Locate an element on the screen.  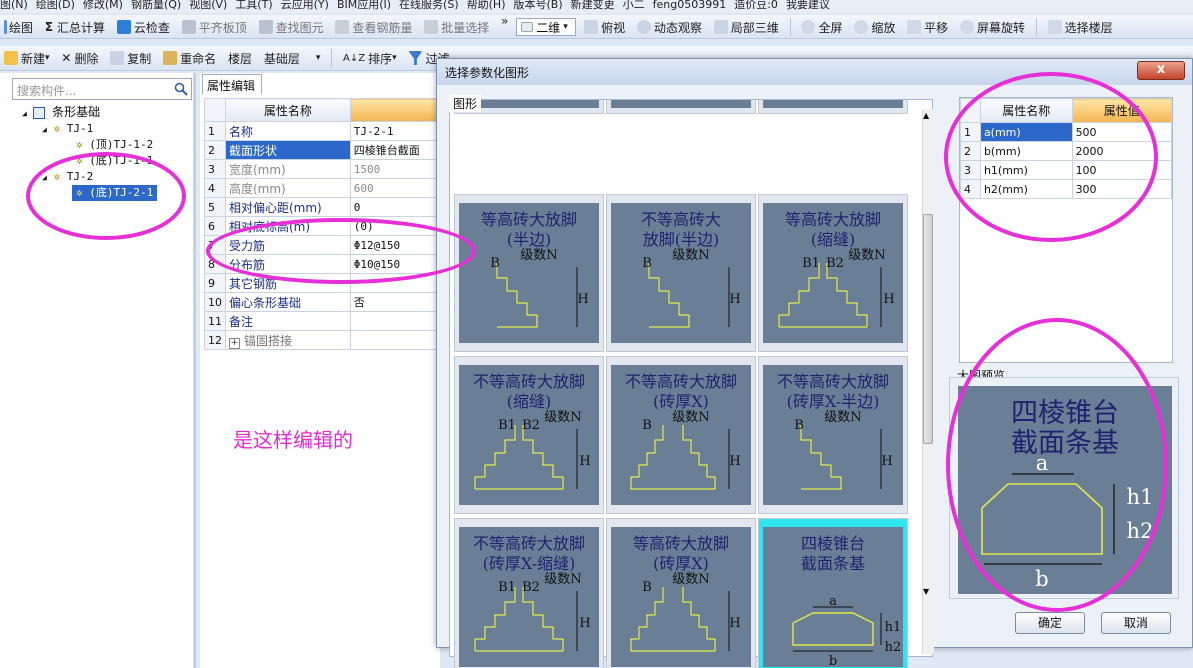
shape-thumbnail: 不等高砖大放脚 (砖厚X) B 级数N H is located at coordinates (681, 435).